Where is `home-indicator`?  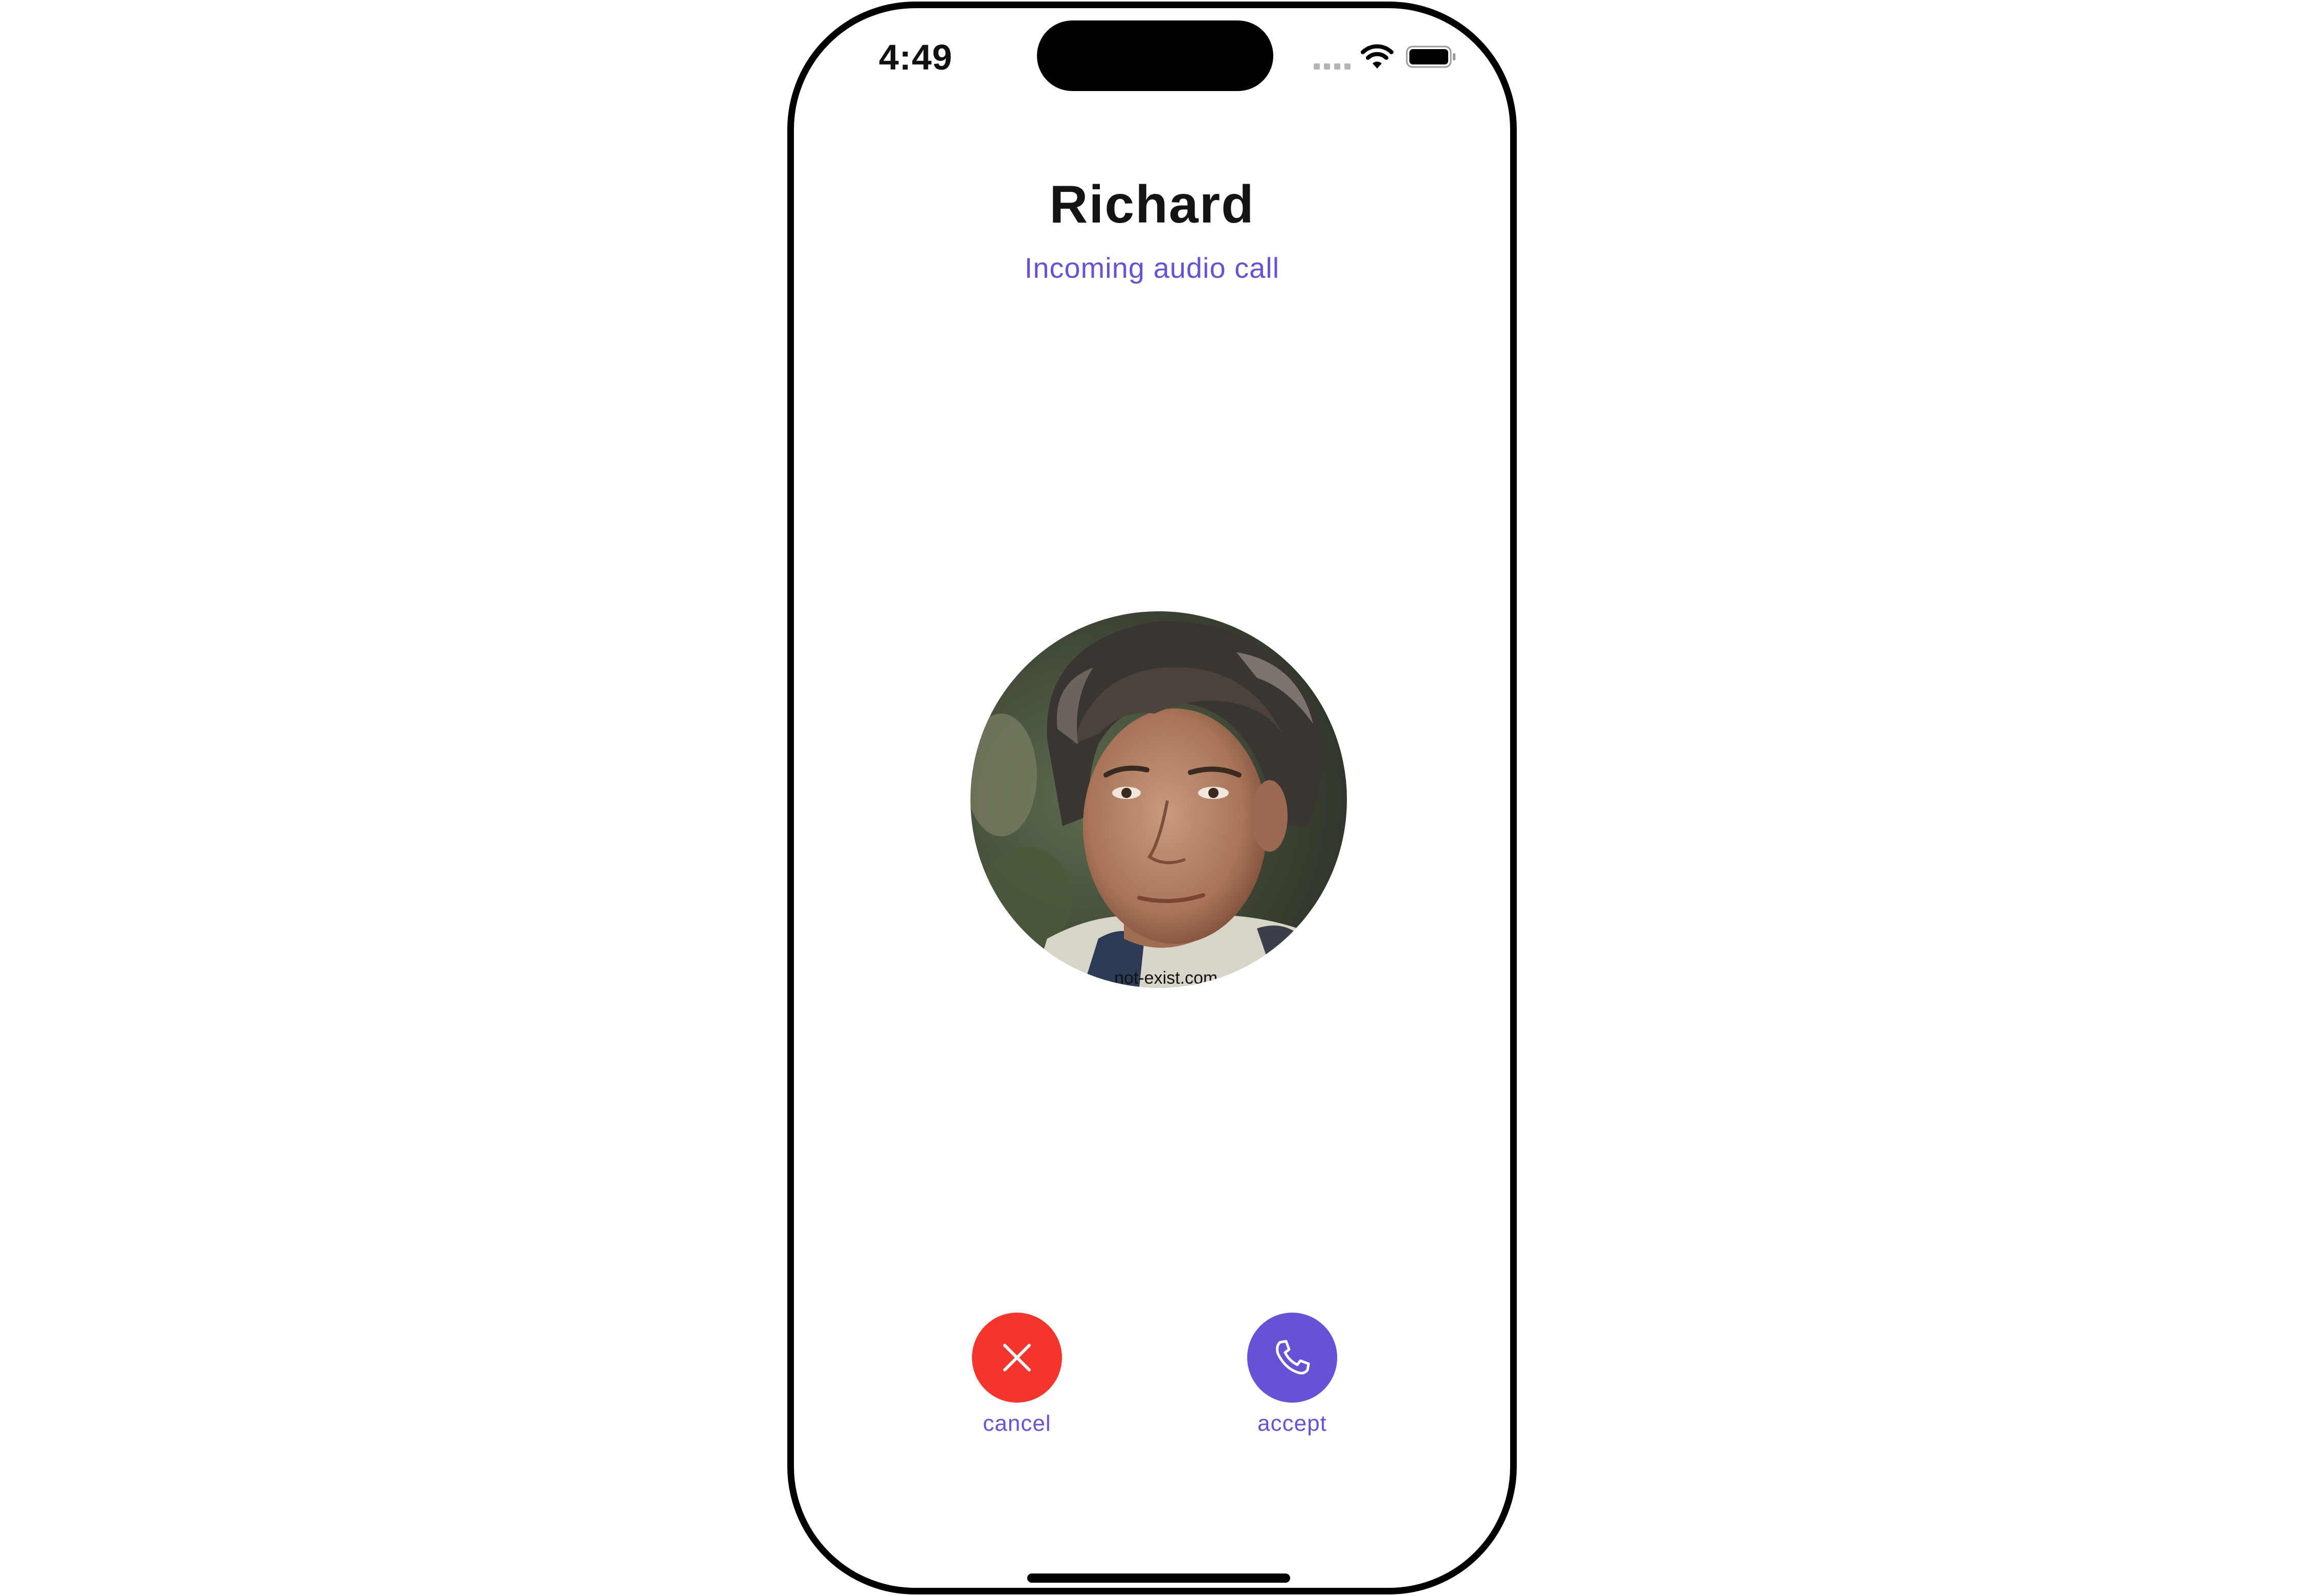 home-indicator is located at coordinates (1158, 1578).